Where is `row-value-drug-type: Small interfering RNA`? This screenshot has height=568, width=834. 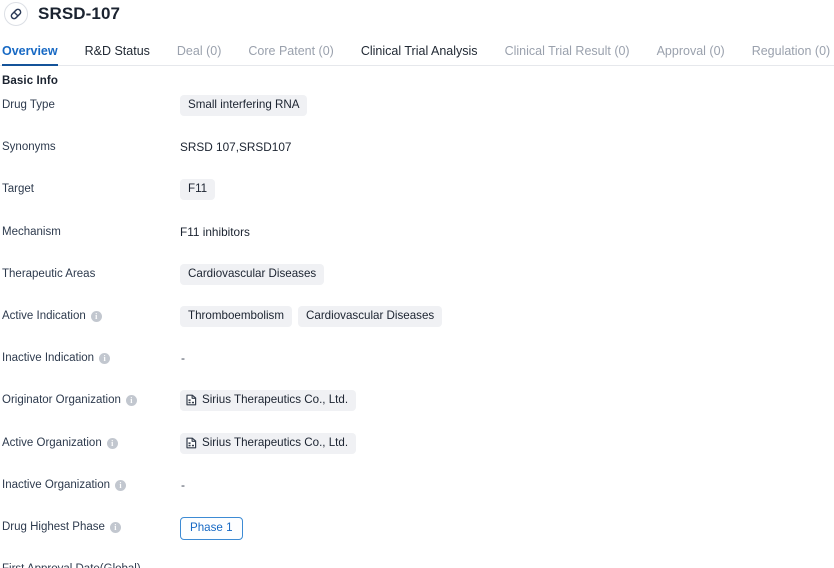 row-value-drug-type: Small interfering RNA is located at coordinates (507, 104).